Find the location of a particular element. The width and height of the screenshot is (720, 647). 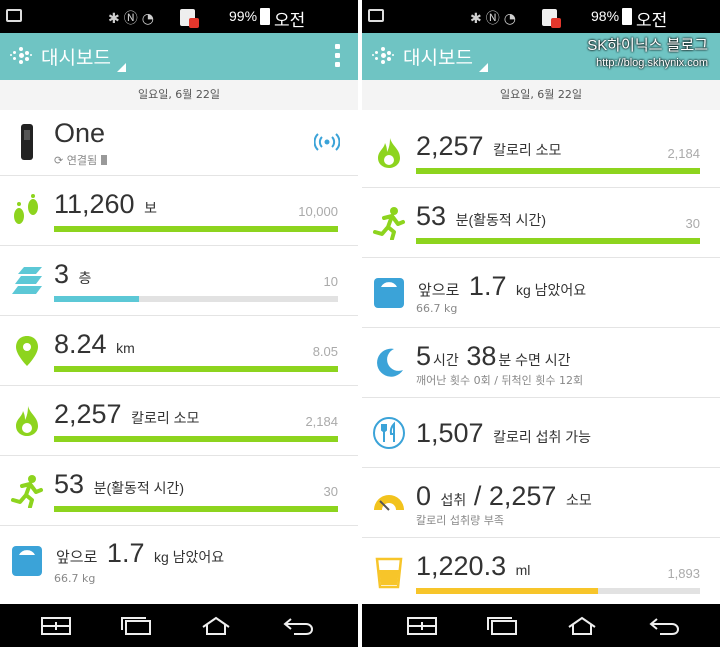

calorie-balance-detail: 칼로리 섭취량 부족 is located at coordinates (460, 520).